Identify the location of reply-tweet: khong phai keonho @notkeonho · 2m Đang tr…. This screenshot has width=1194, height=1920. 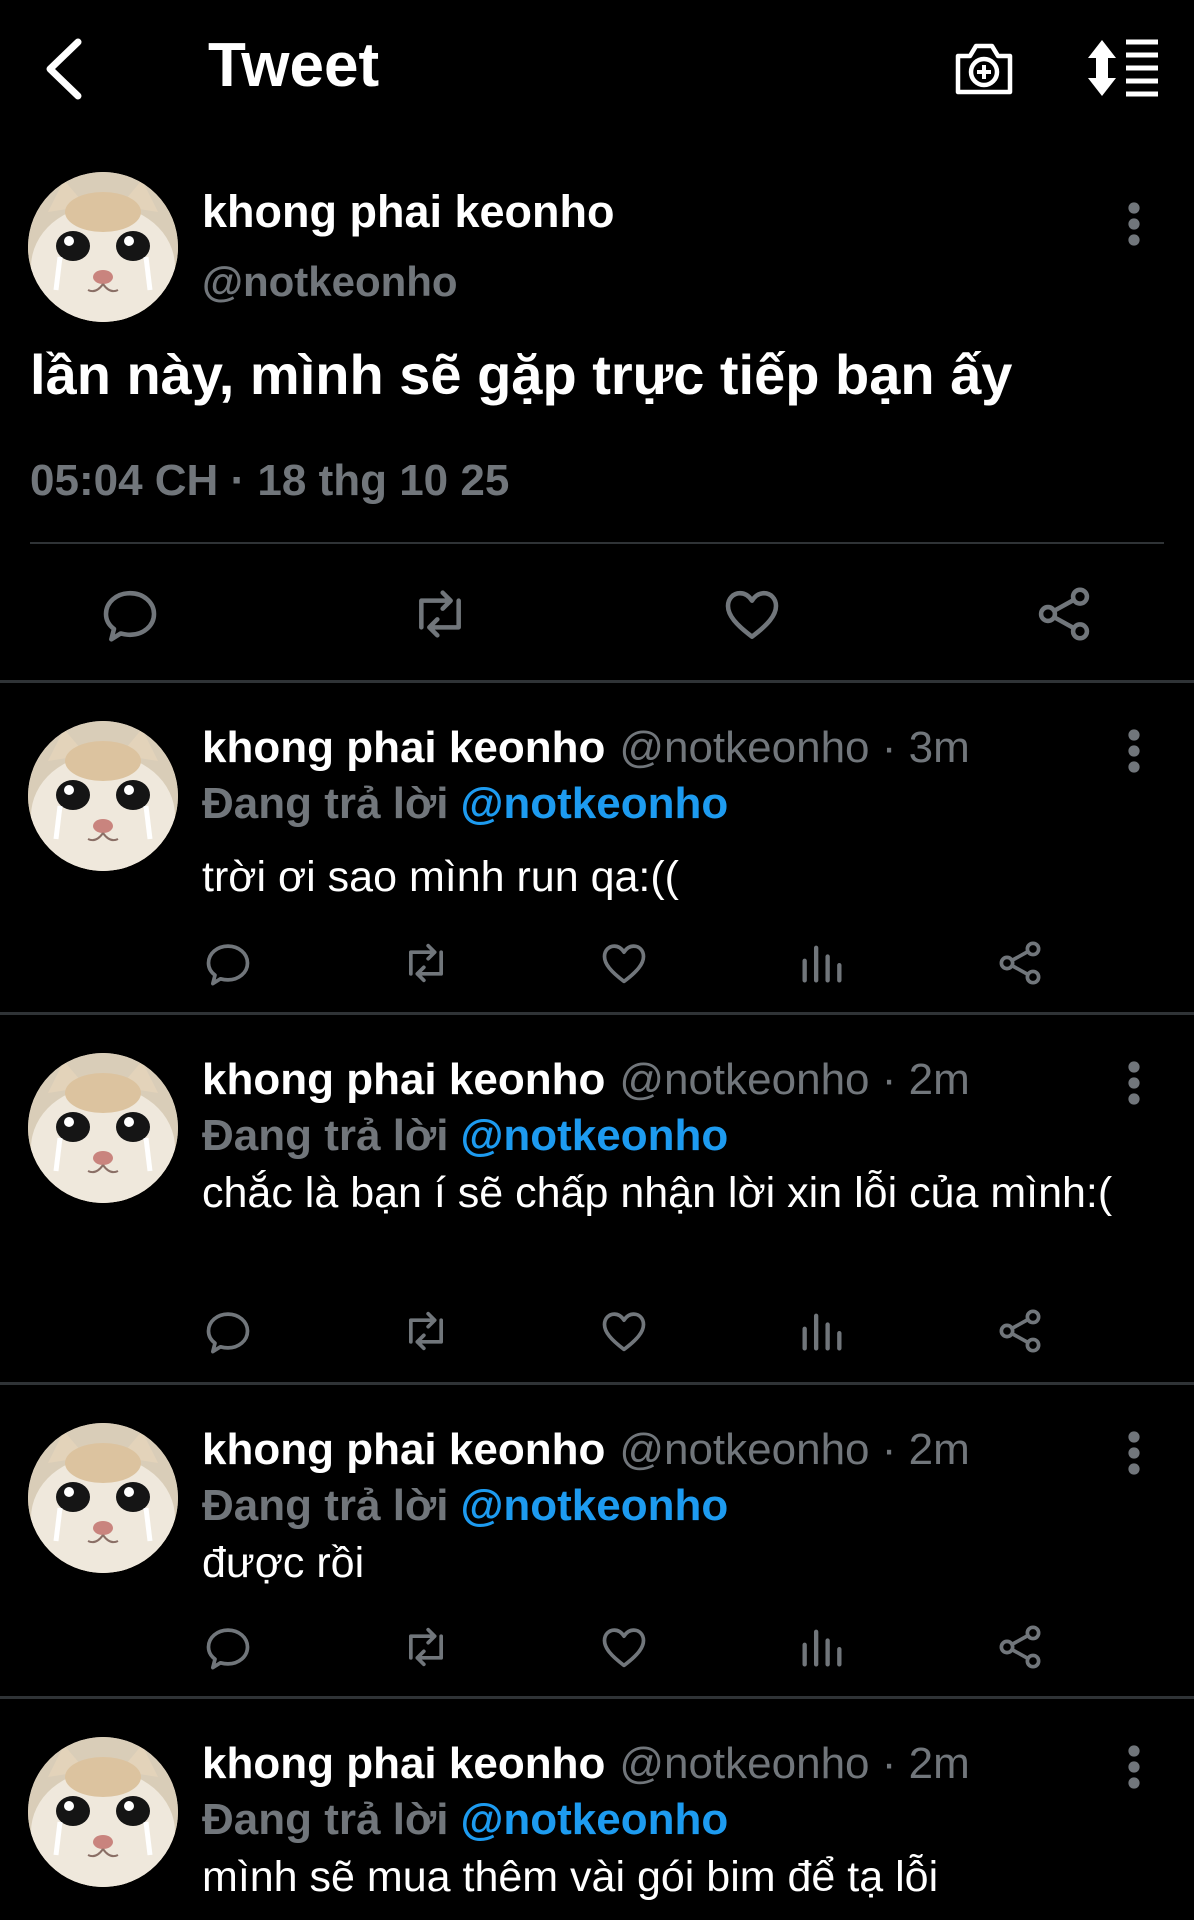
(597, 1809).